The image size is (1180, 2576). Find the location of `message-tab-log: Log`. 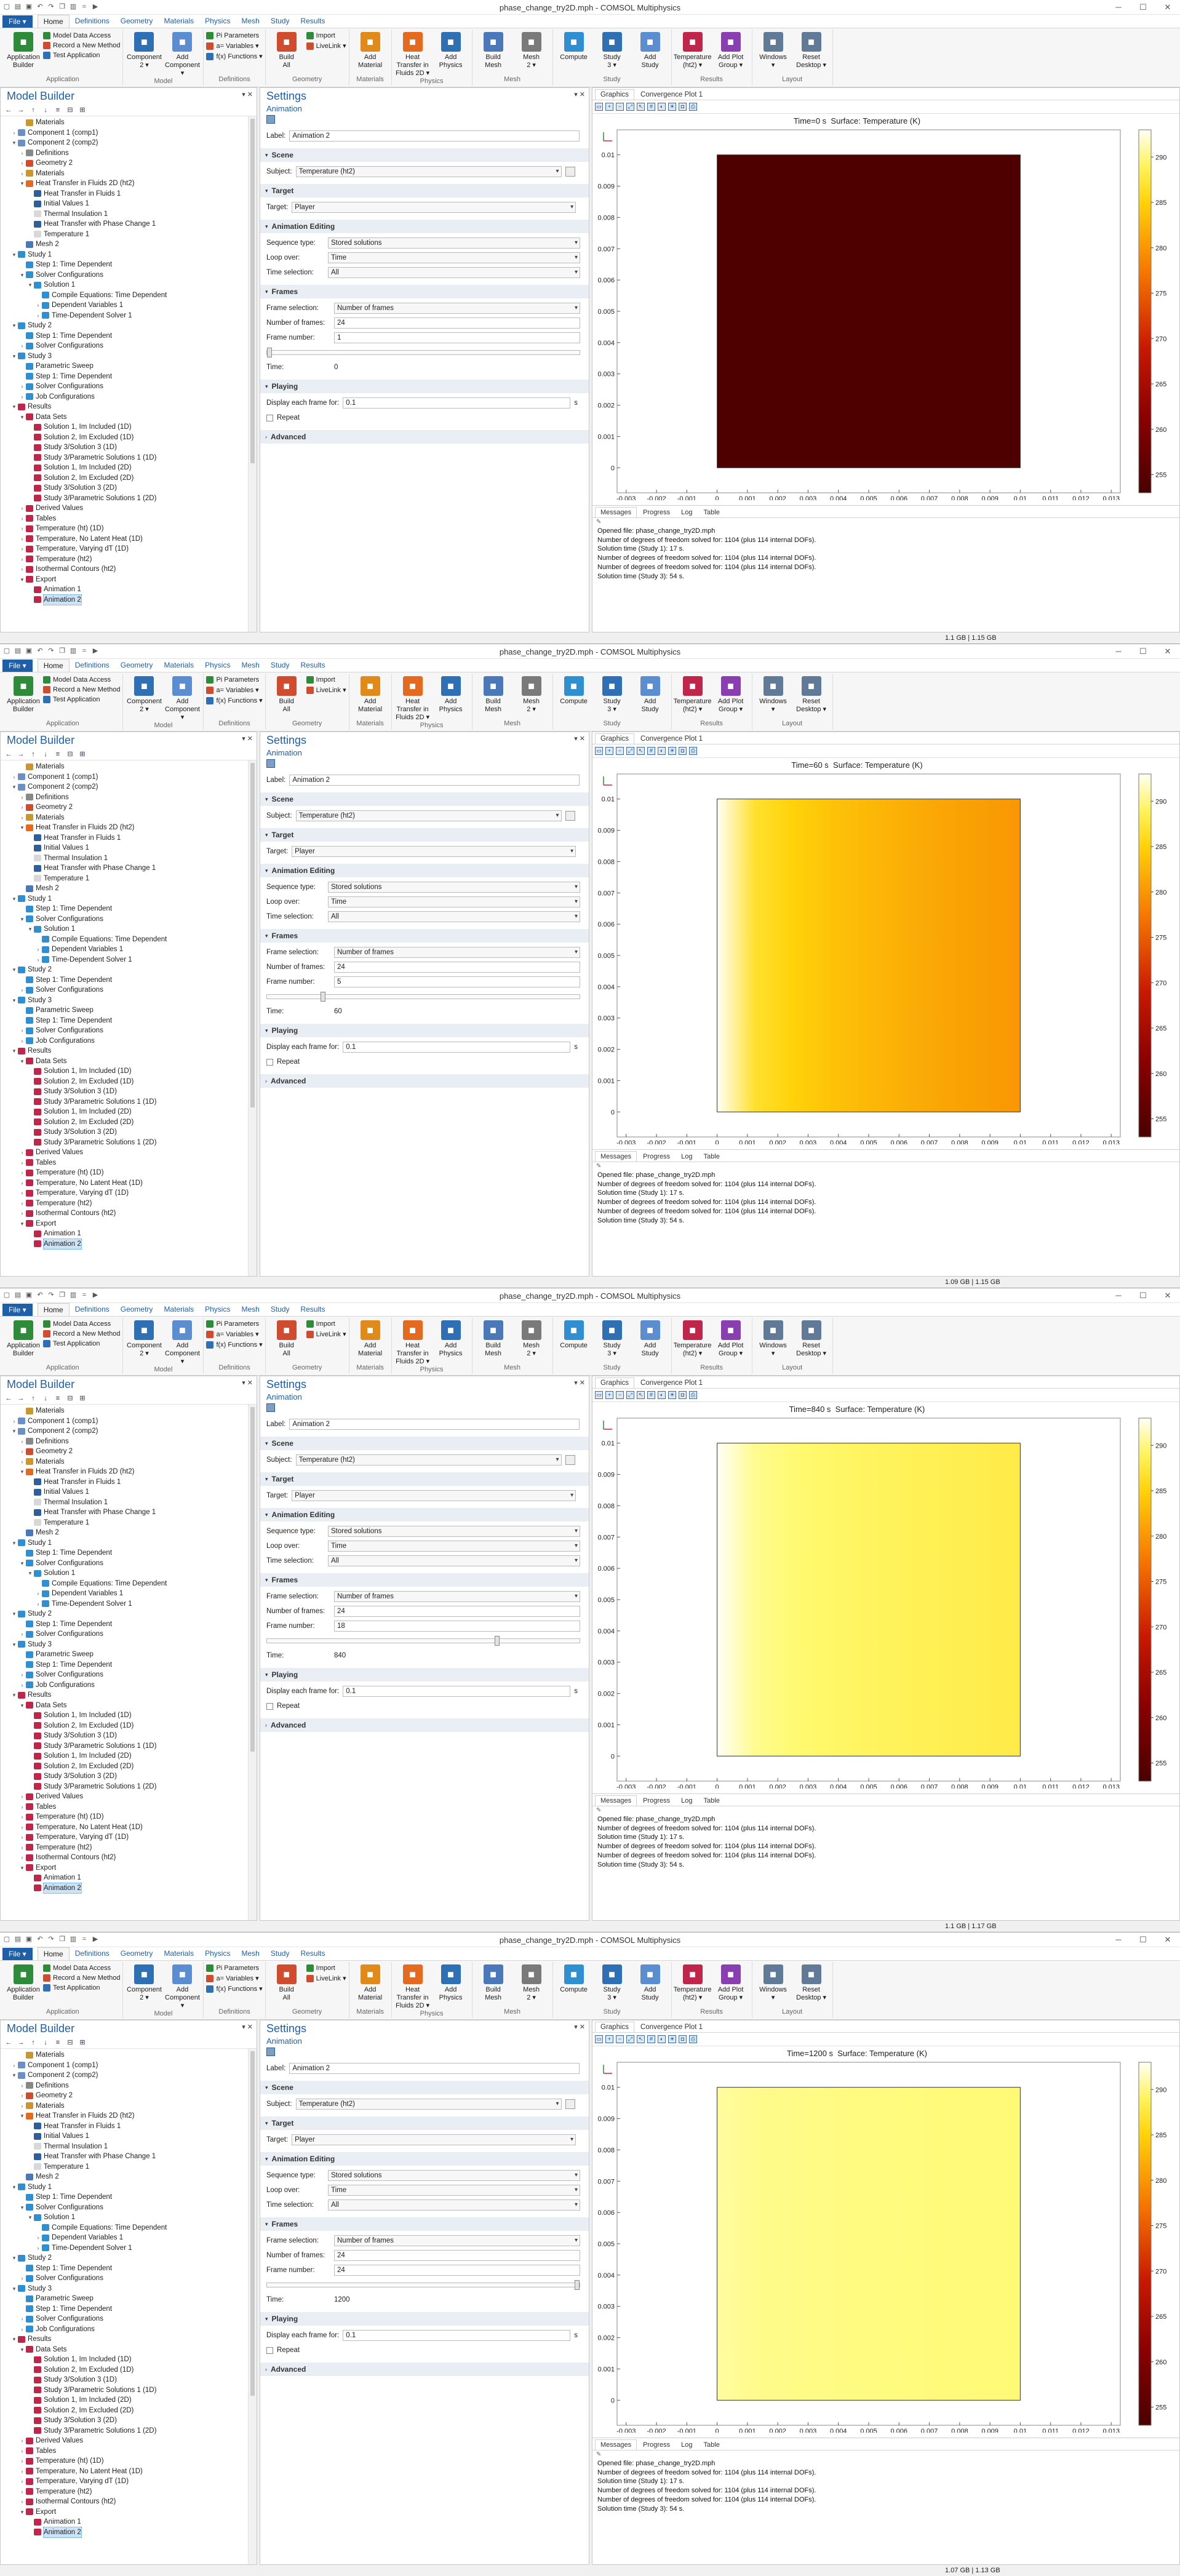

message-tab-log: Log is located at coordinates (686, 512).